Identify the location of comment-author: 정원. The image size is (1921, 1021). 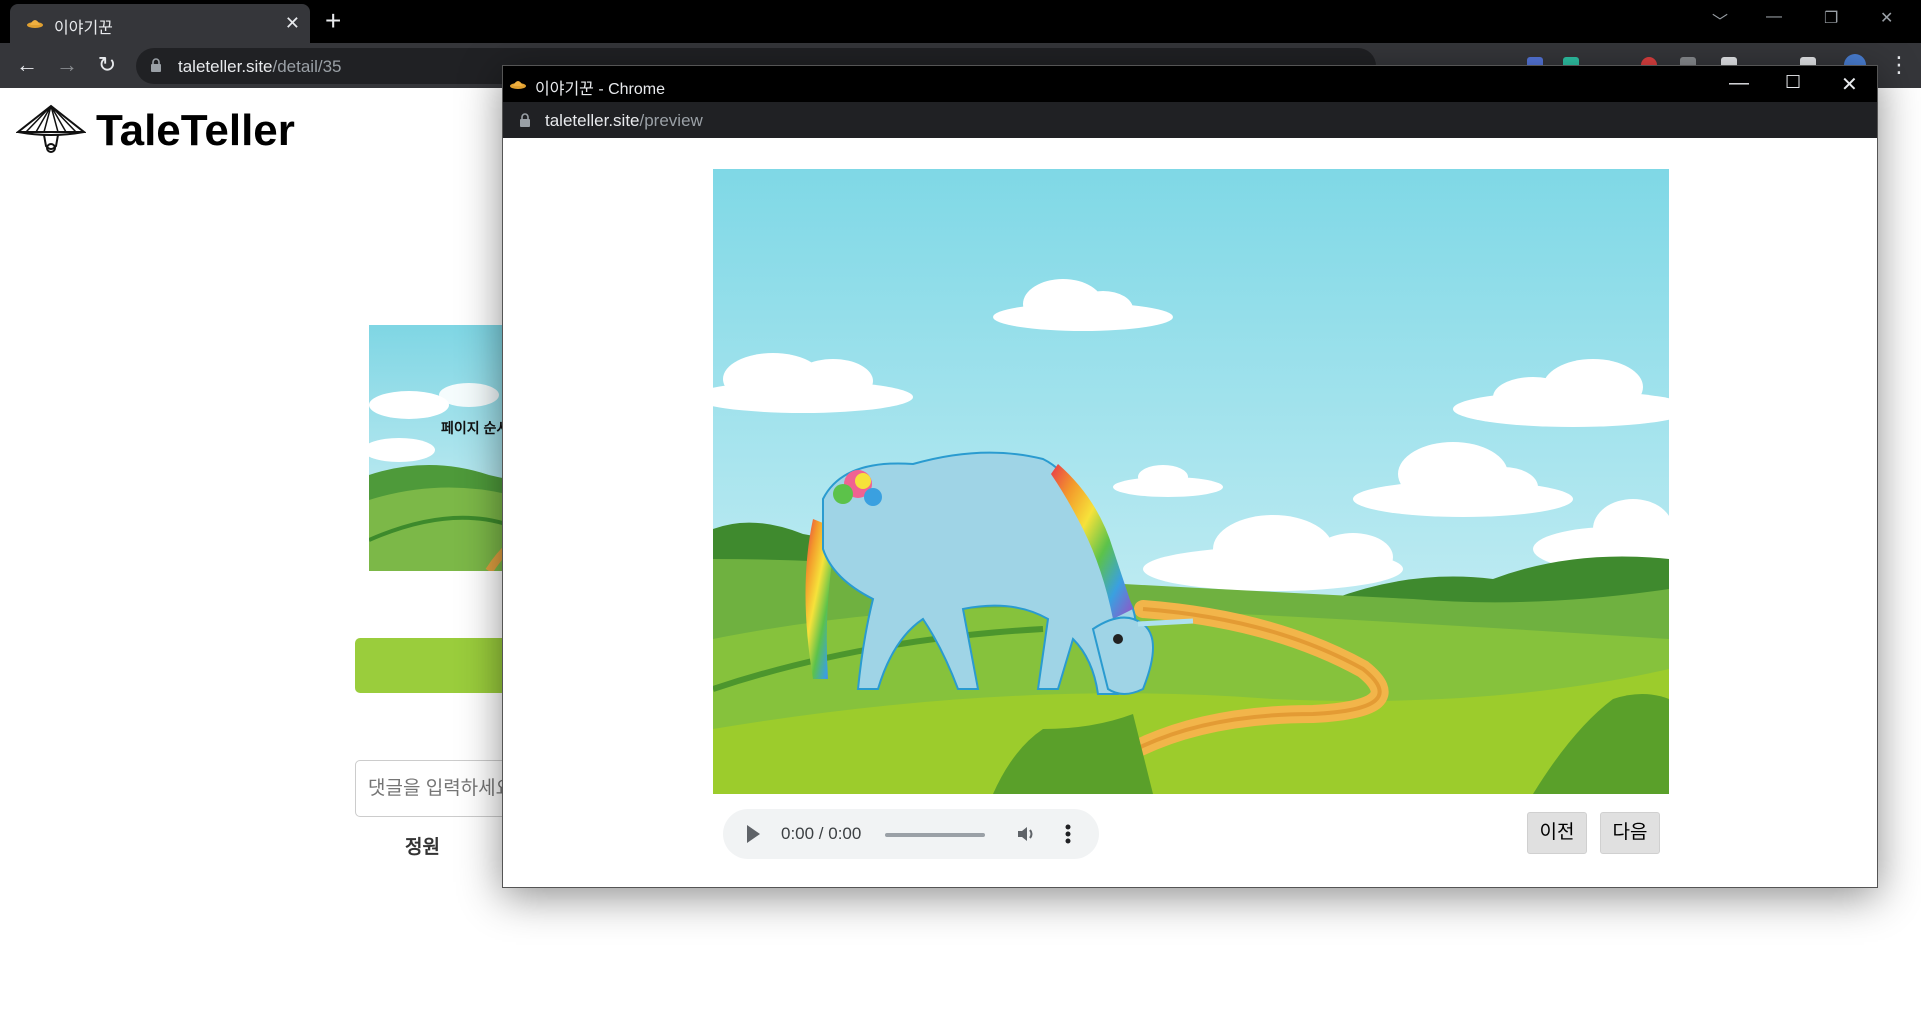
(422, 847).